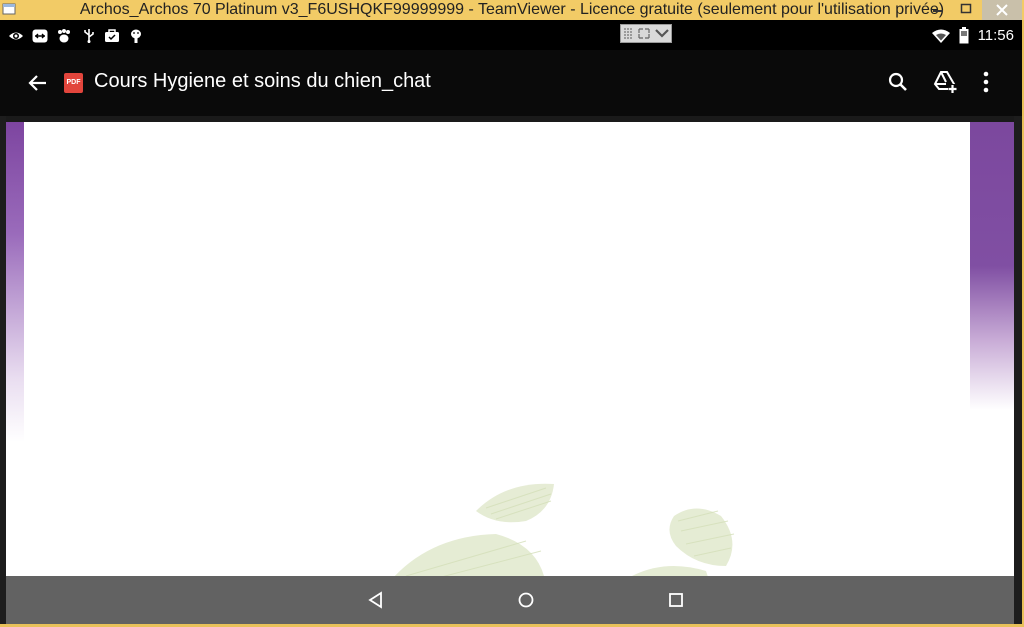 The image size is (1024, 627). Describe the element at coordinates (676, 600) in the screenshot. I see `recents-square-icon` at that location.